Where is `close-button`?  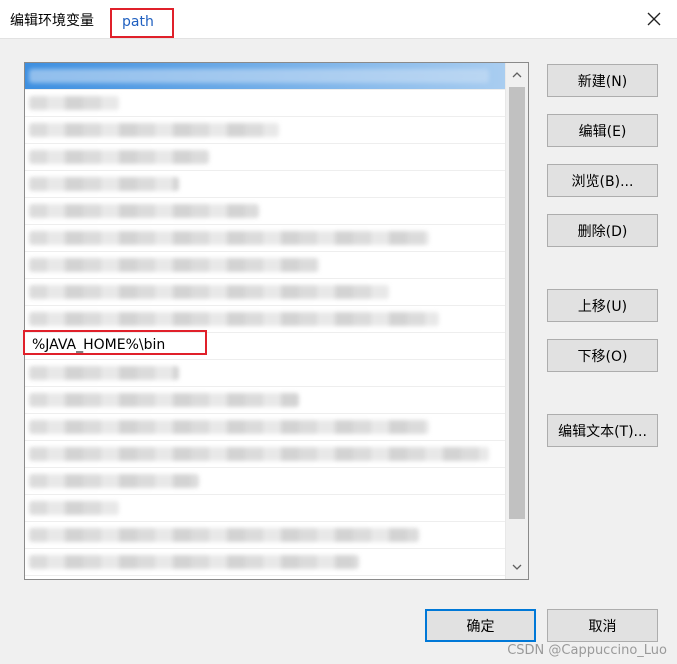
close-button is located at coordinates (654, 19).